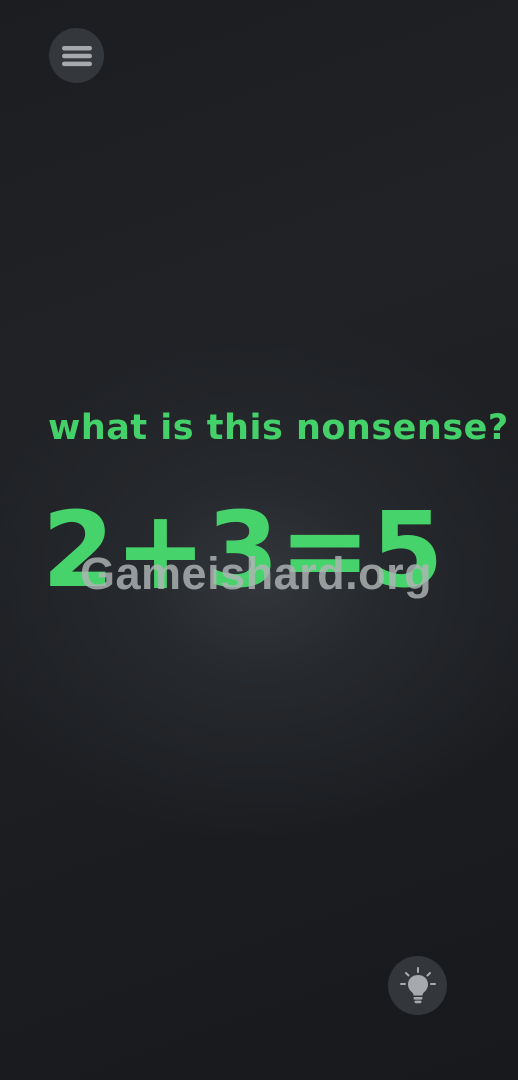 The height and width of the screenshot is (1080, 518). I want to click on equation: 2 + 3 = 5, so click(242, 550).